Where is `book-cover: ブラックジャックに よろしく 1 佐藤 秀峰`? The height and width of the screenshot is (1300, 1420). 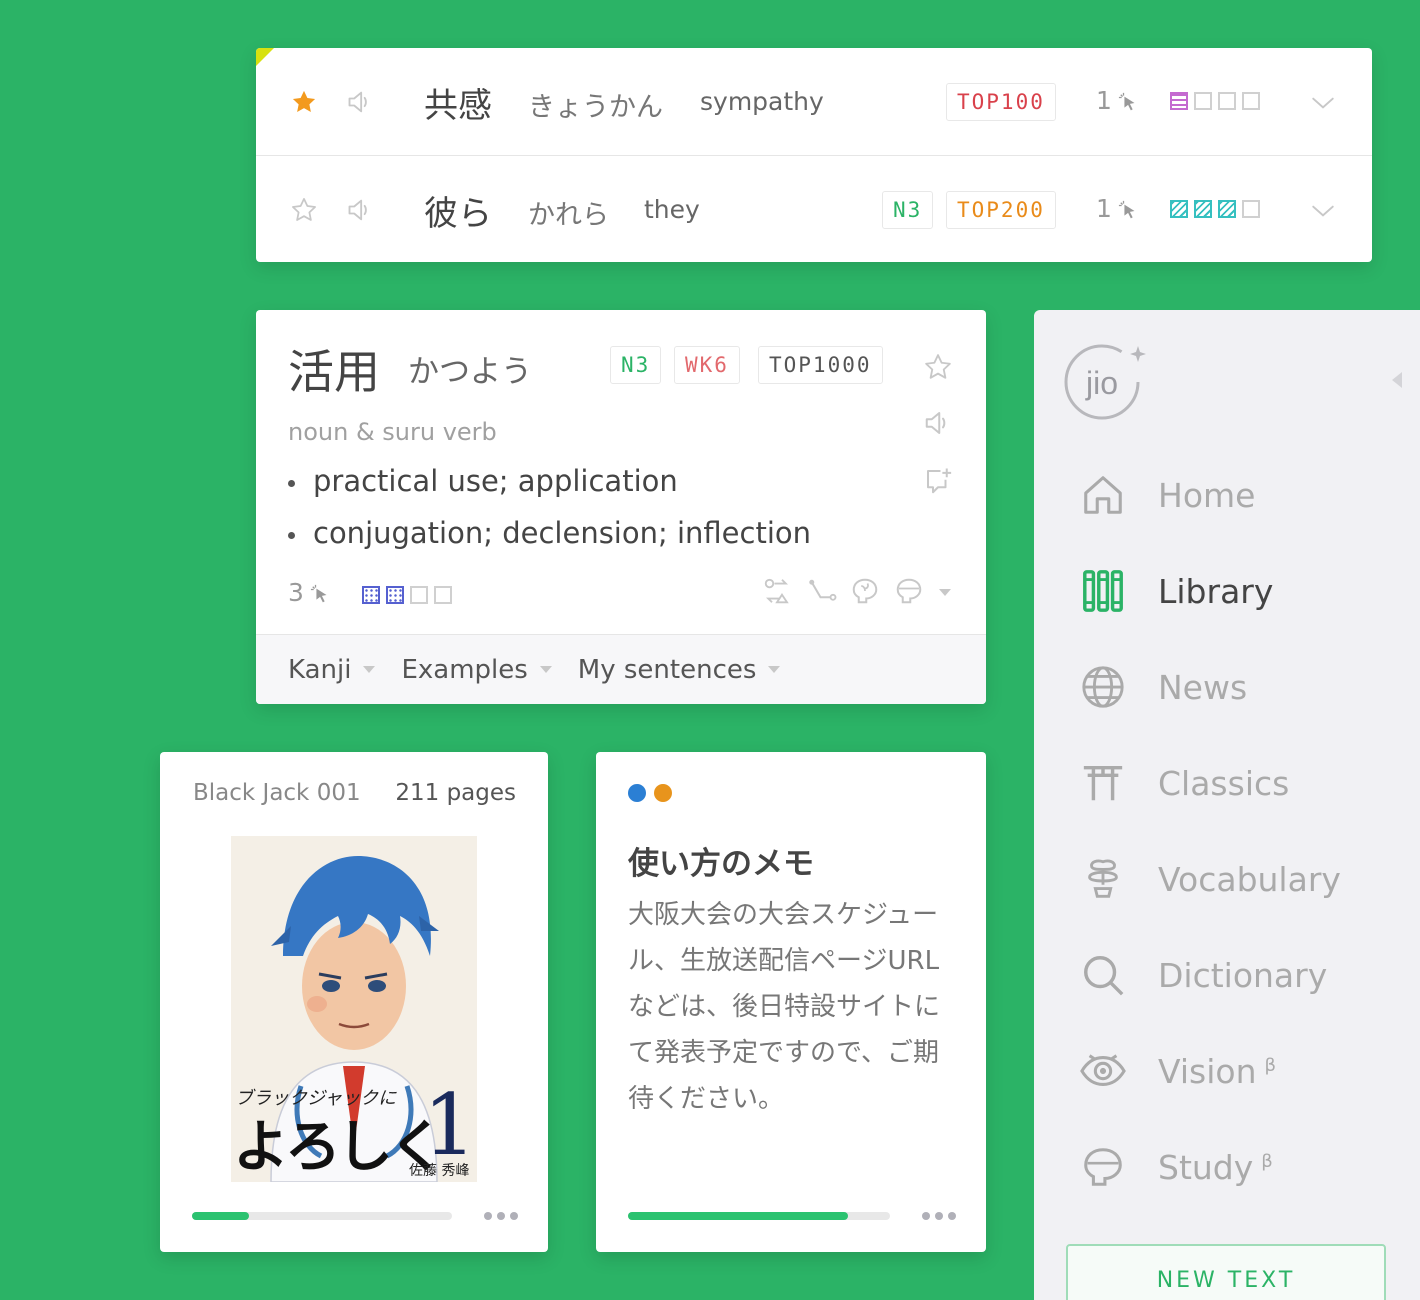
book-cover: ブラックジャックに よろしく 1 佐藤 秀峰 is located at coordinates (354, 1009).